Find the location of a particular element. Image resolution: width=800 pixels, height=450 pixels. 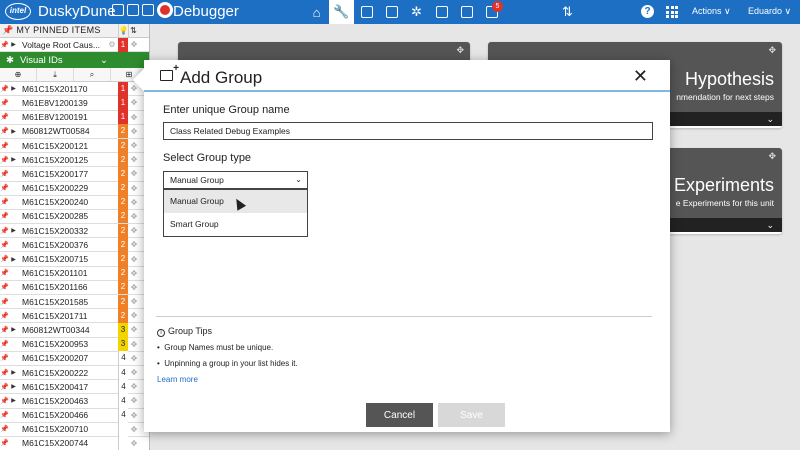

bulb-icon: 💡 is located at coordinates (123, 31).